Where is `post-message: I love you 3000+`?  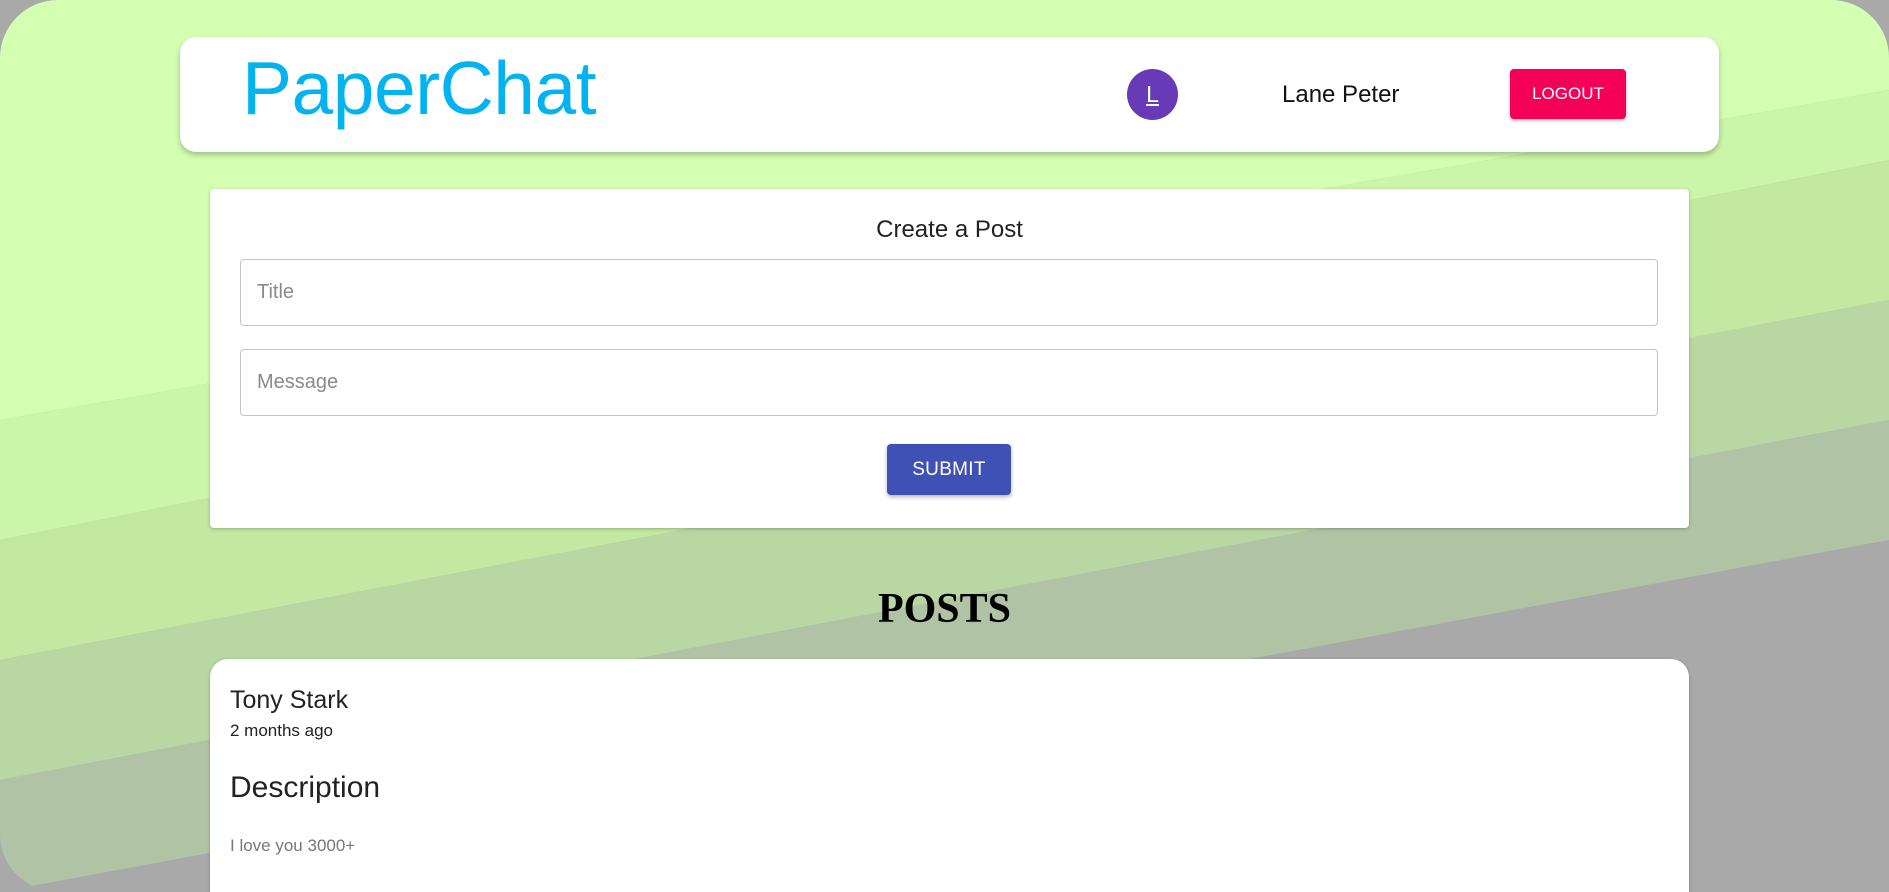 post-message: I love you 3000+ is located at coordinates (293, 845).